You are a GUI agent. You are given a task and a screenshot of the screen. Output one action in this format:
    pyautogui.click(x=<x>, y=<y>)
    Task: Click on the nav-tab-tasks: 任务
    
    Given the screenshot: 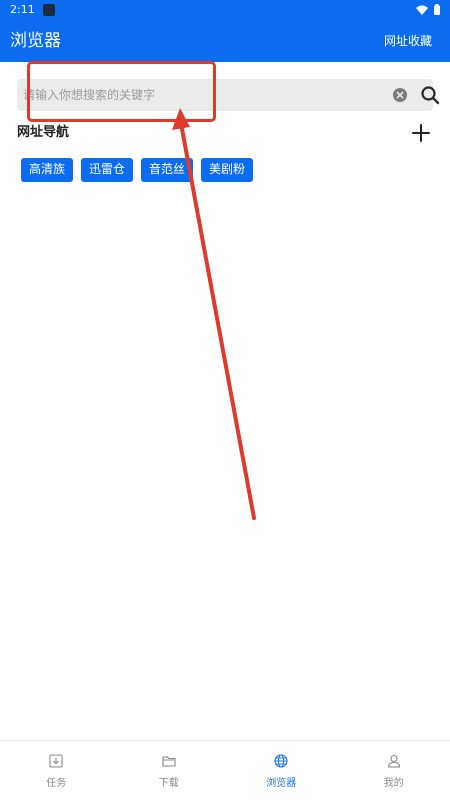 What is the action you would take?
    pyautogui.click(x=56, y=770)
    